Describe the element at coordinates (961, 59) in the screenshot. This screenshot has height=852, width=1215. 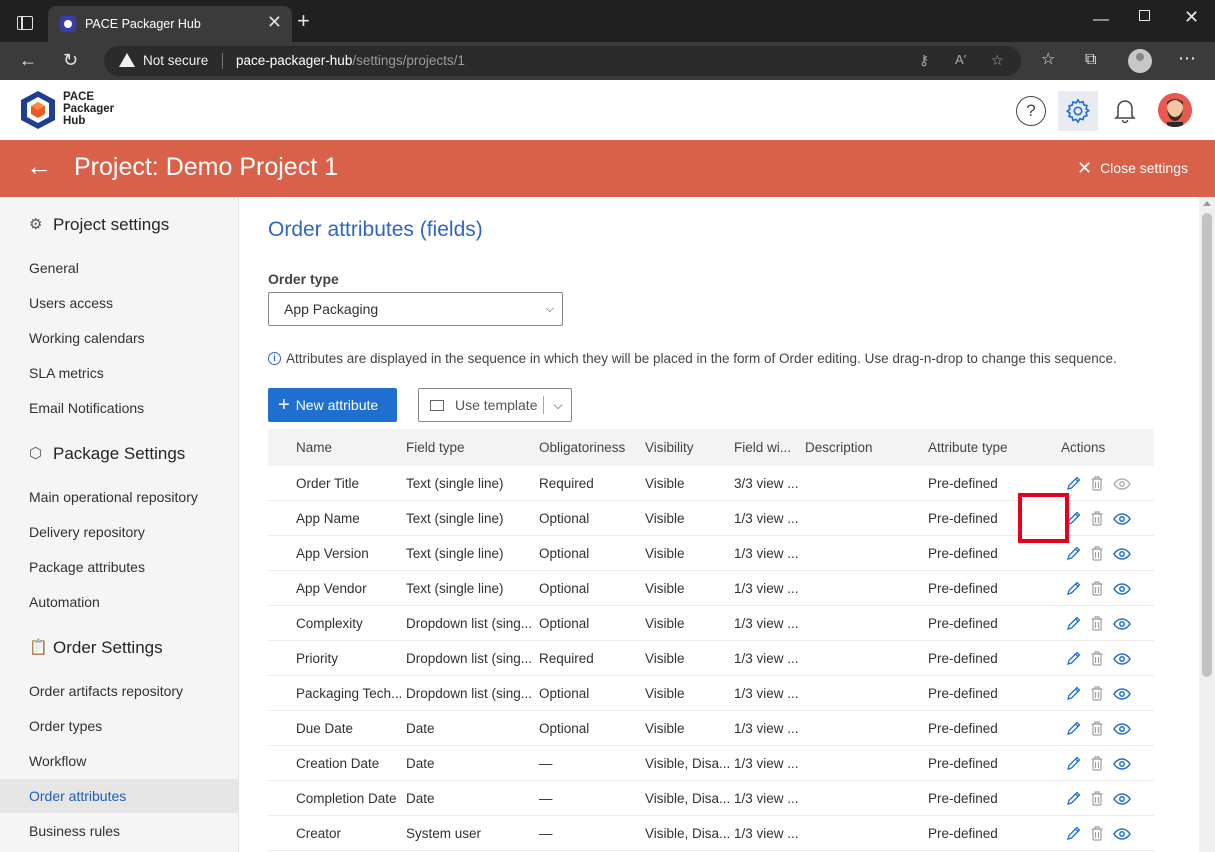
I see `read-aloud-icon: A‛` at that location.